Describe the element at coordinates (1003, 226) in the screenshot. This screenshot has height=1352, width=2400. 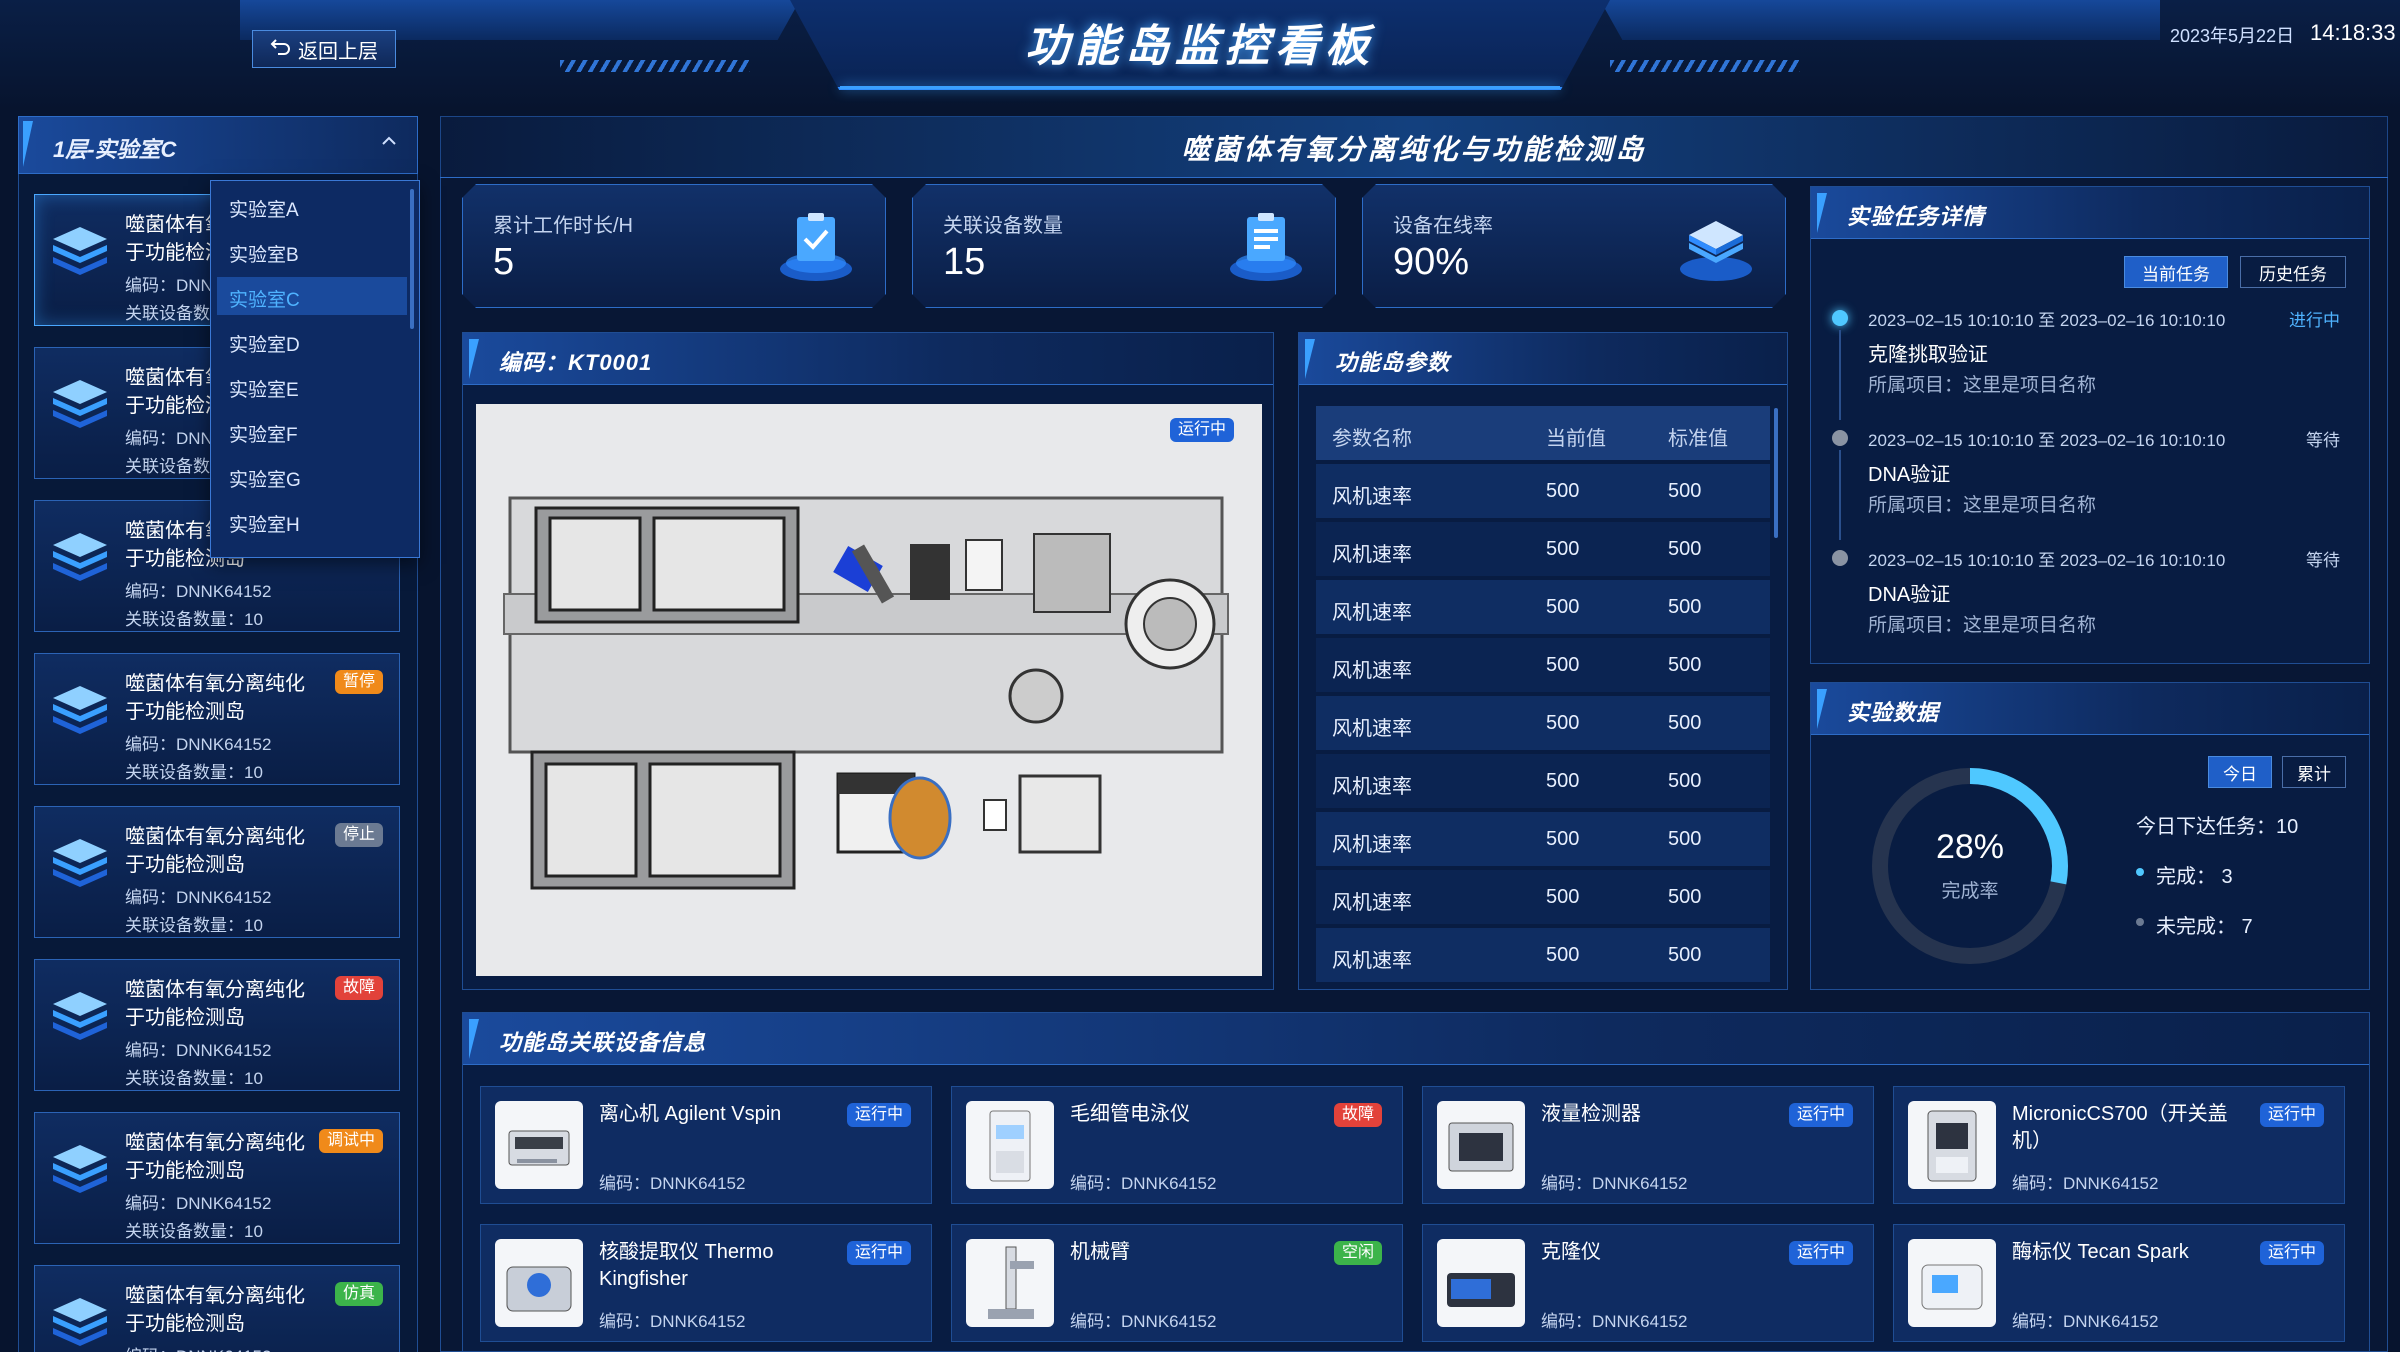
I see `stat-label: 关联设备数量` at that location.